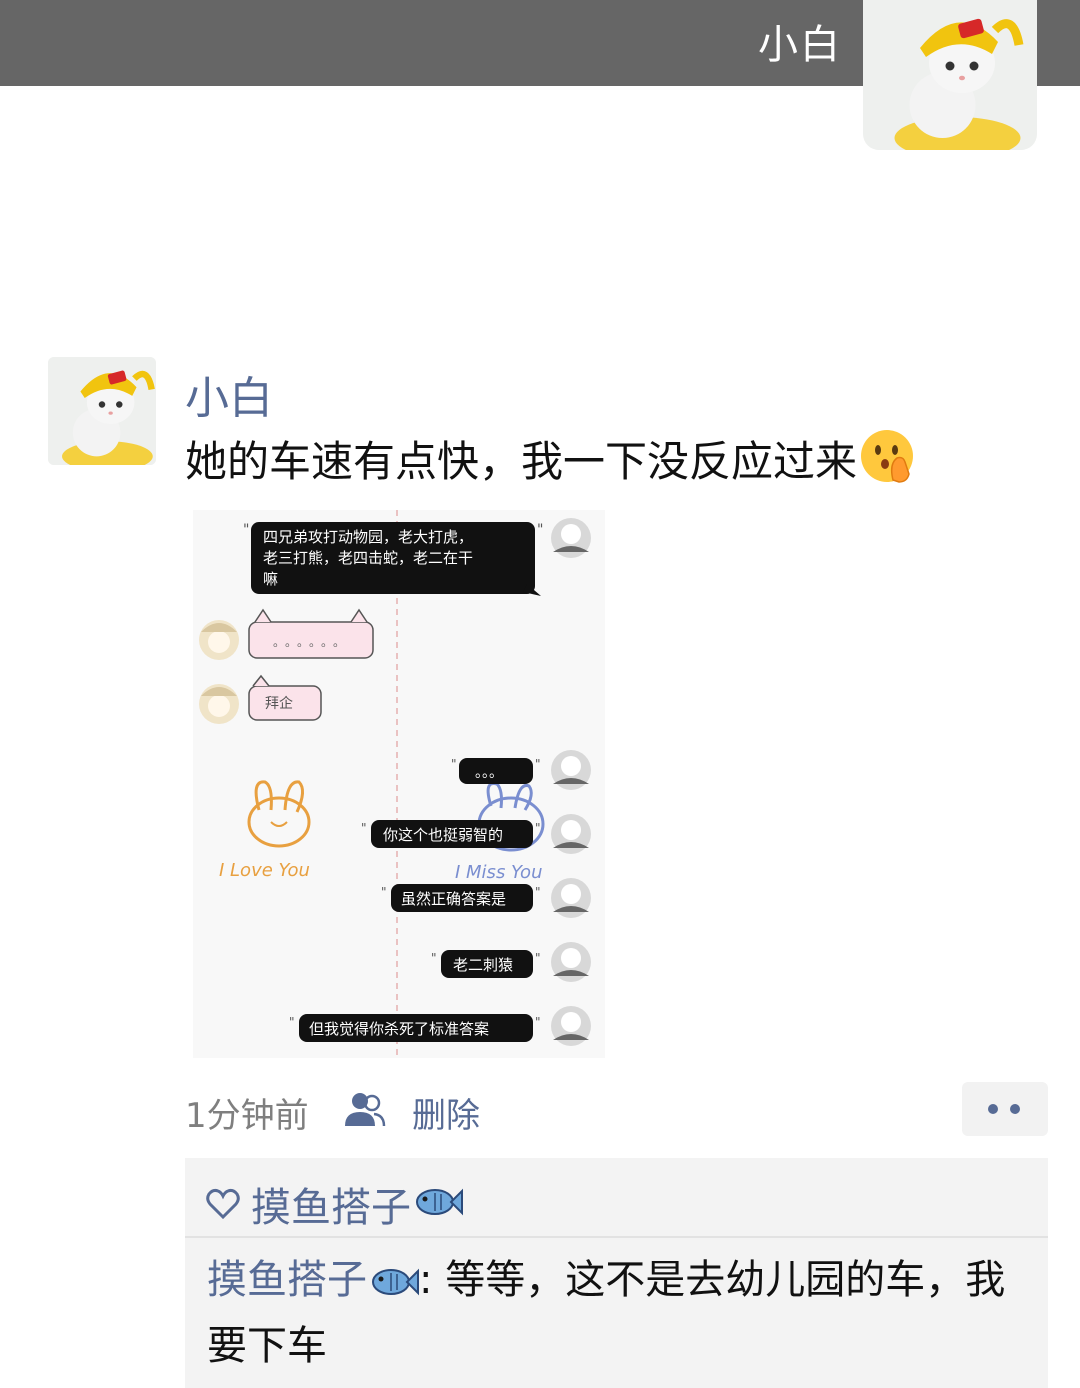  What do you see at coordinates (287, 1280) in the screenshot?
I see `commenter-name: 摸鱼搭子` at bounding box center [287, 1280].